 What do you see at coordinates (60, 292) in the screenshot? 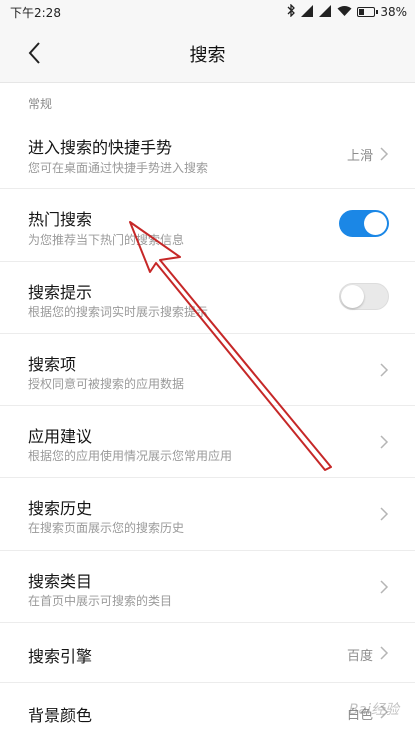
I see `row-title: 搜索提示` at bounding box center [60, 292].